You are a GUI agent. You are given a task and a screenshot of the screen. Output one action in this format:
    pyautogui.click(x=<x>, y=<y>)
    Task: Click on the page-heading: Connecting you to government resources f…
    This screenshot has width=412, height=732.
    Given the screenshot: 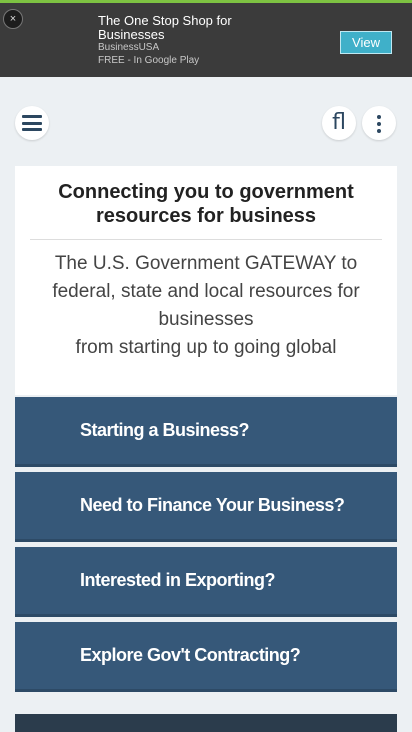 What is the action you would take?
    pyautogui.click(x=206, y=204)
    